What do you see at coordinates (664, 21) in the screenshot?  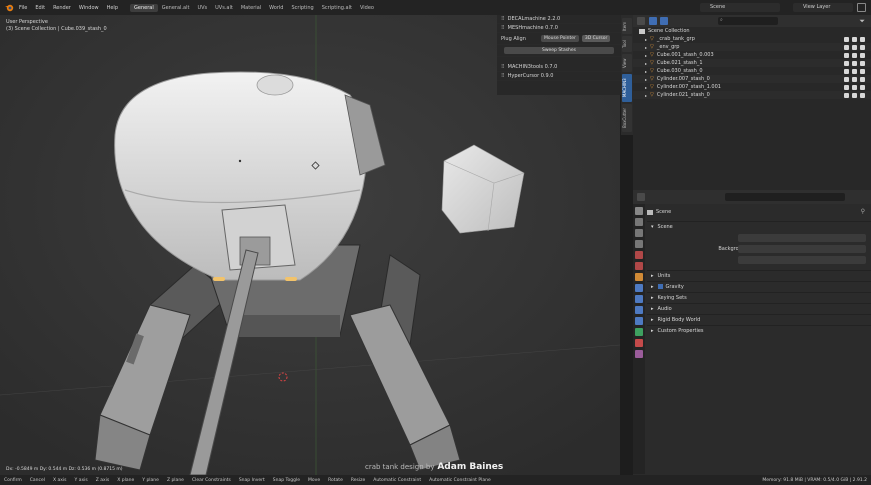 I see `display-mode-icon` at bounding box center [664, 21].